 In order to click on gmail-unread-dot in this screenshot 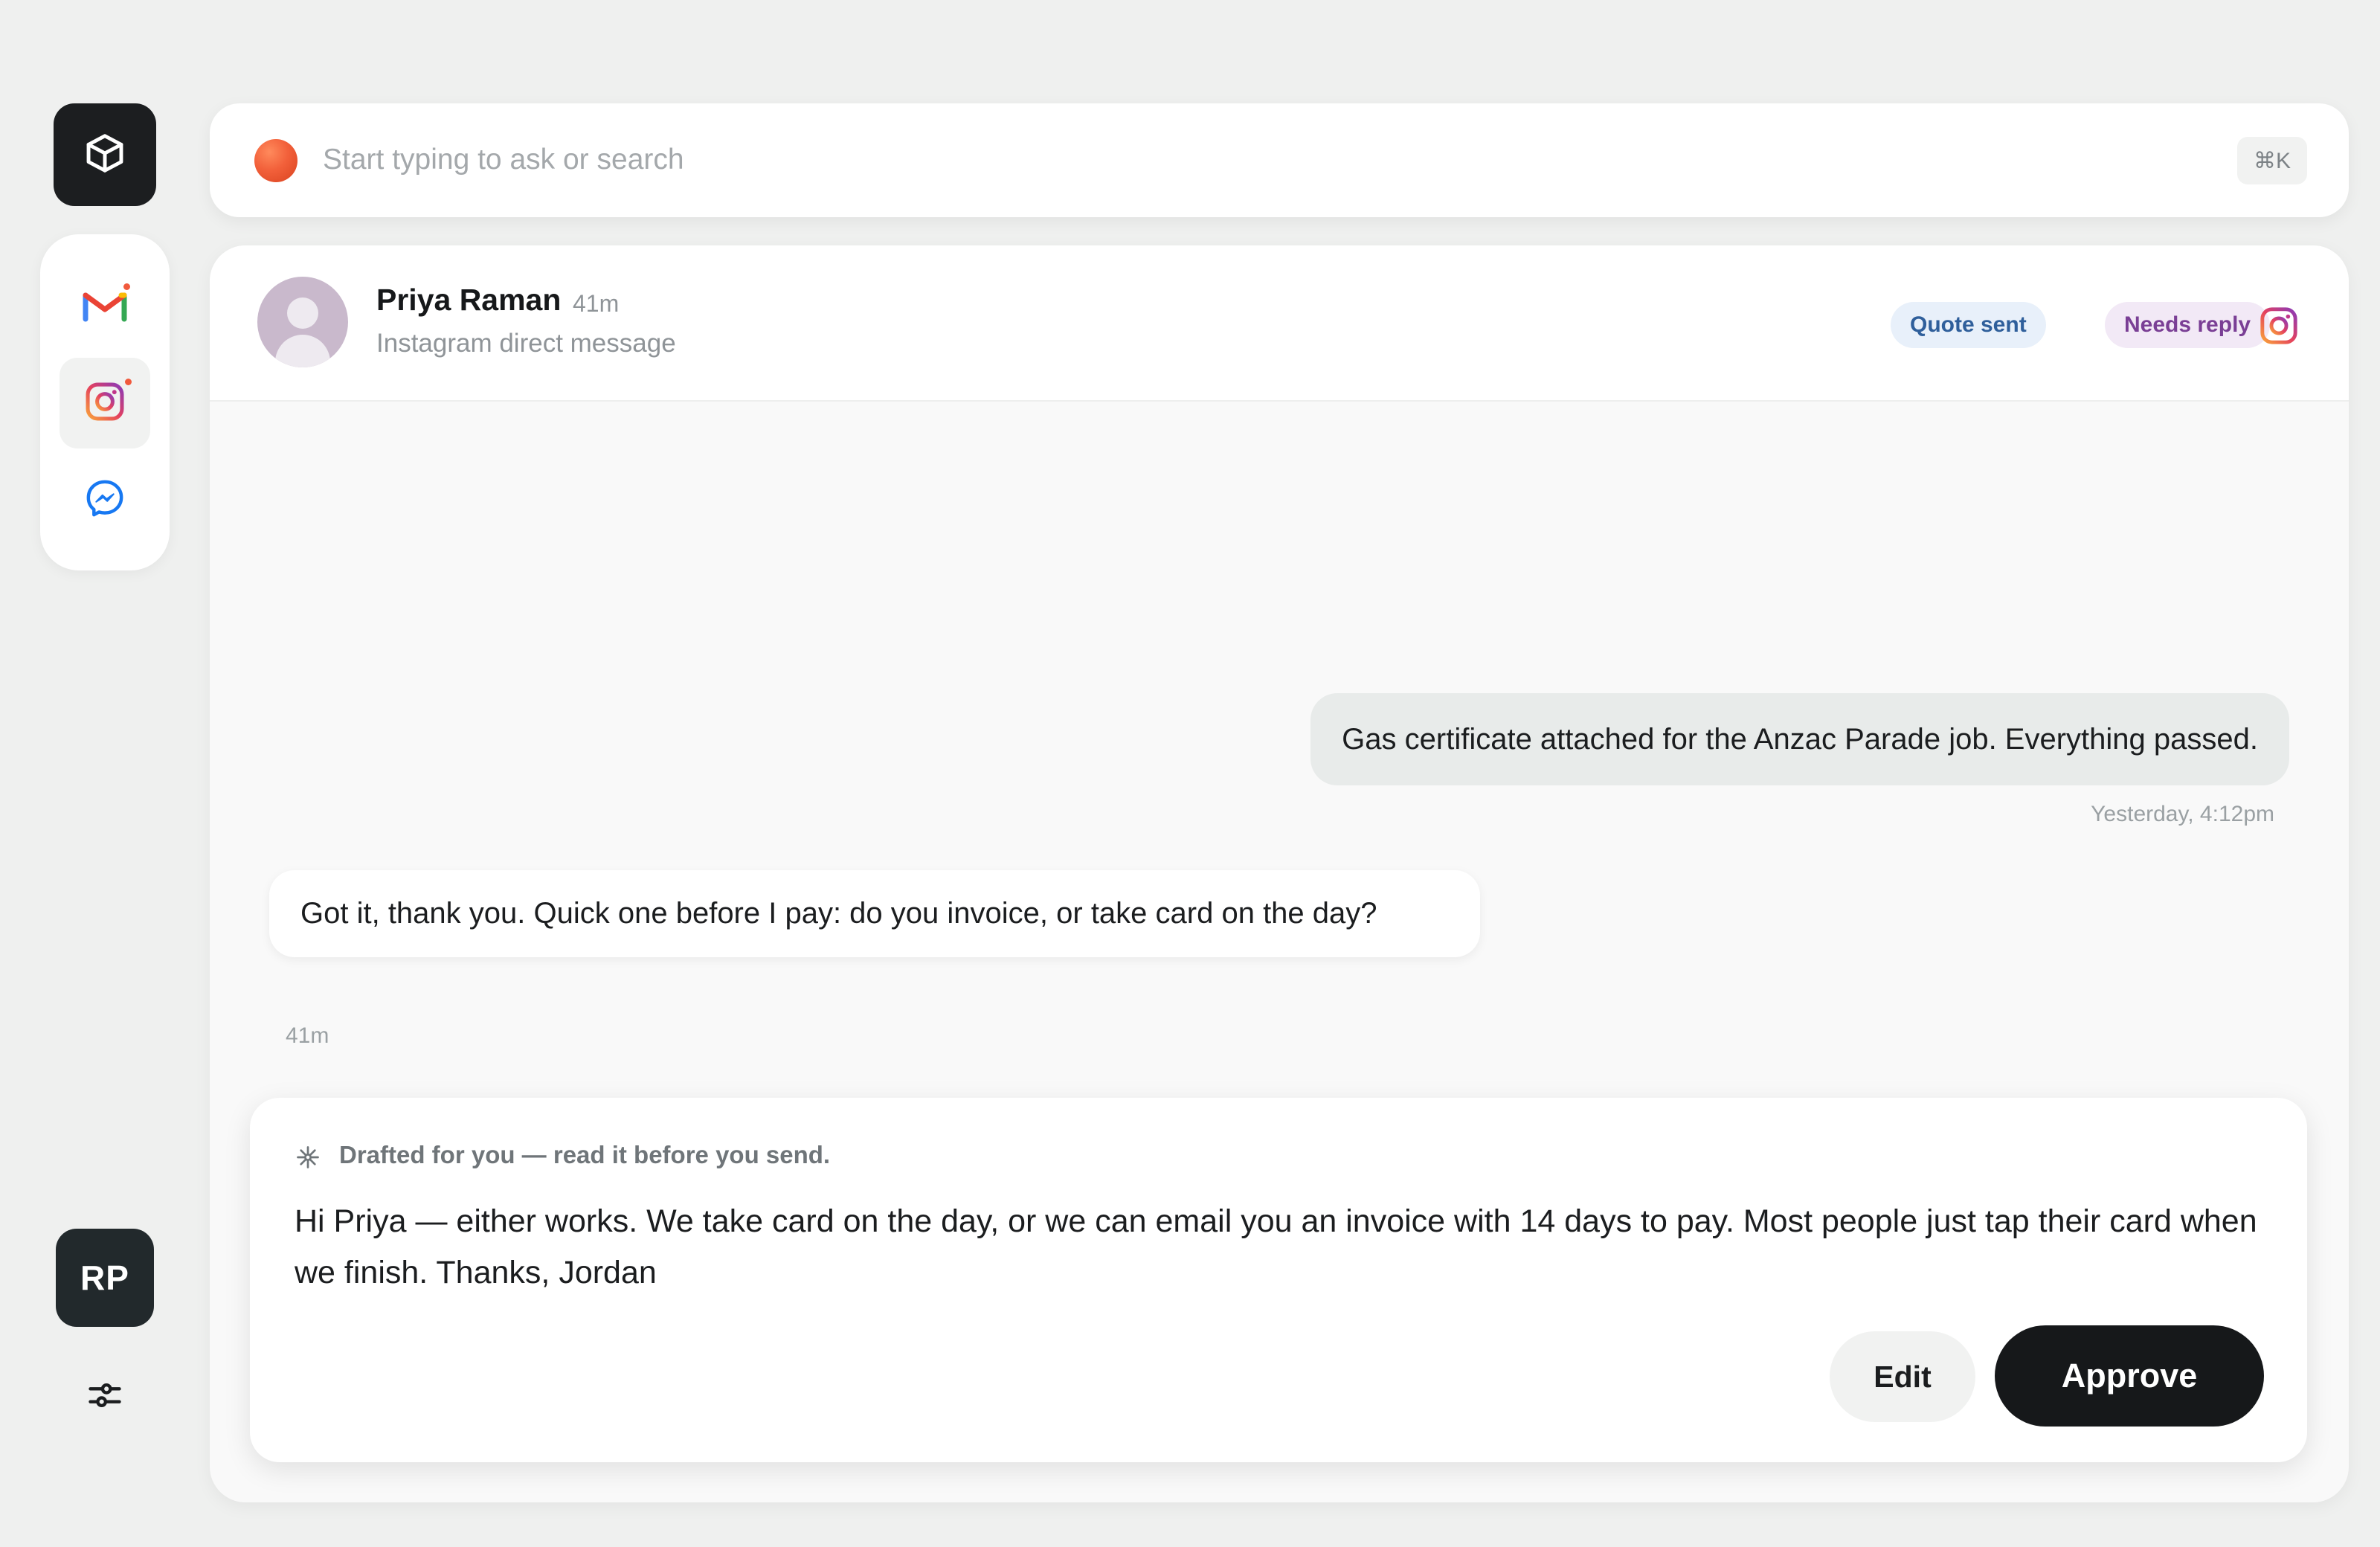, I will do `click(127, 287)`.